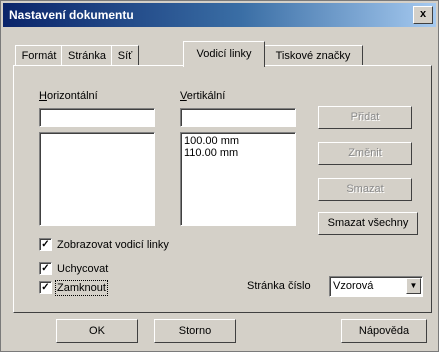  Describe the element at coordinates (97, 331) in the screenshot. I see `ok-button: OK` at that location.